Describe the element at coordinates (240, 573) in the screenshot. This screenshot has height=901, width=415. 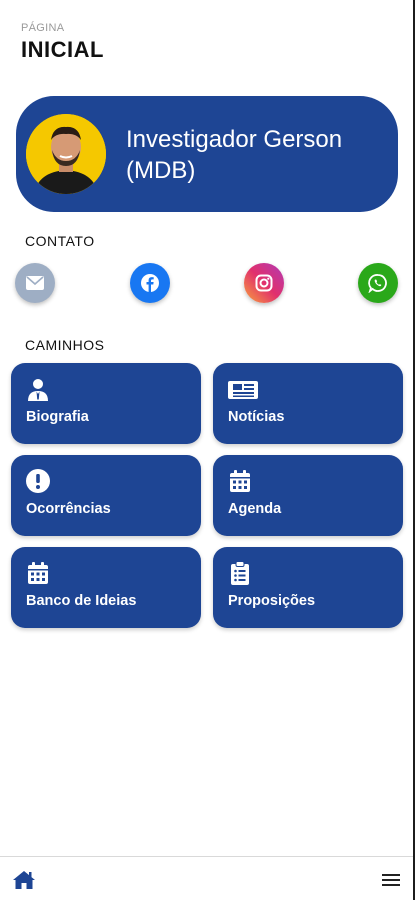
I see `clipboard-list-icon` at that location.